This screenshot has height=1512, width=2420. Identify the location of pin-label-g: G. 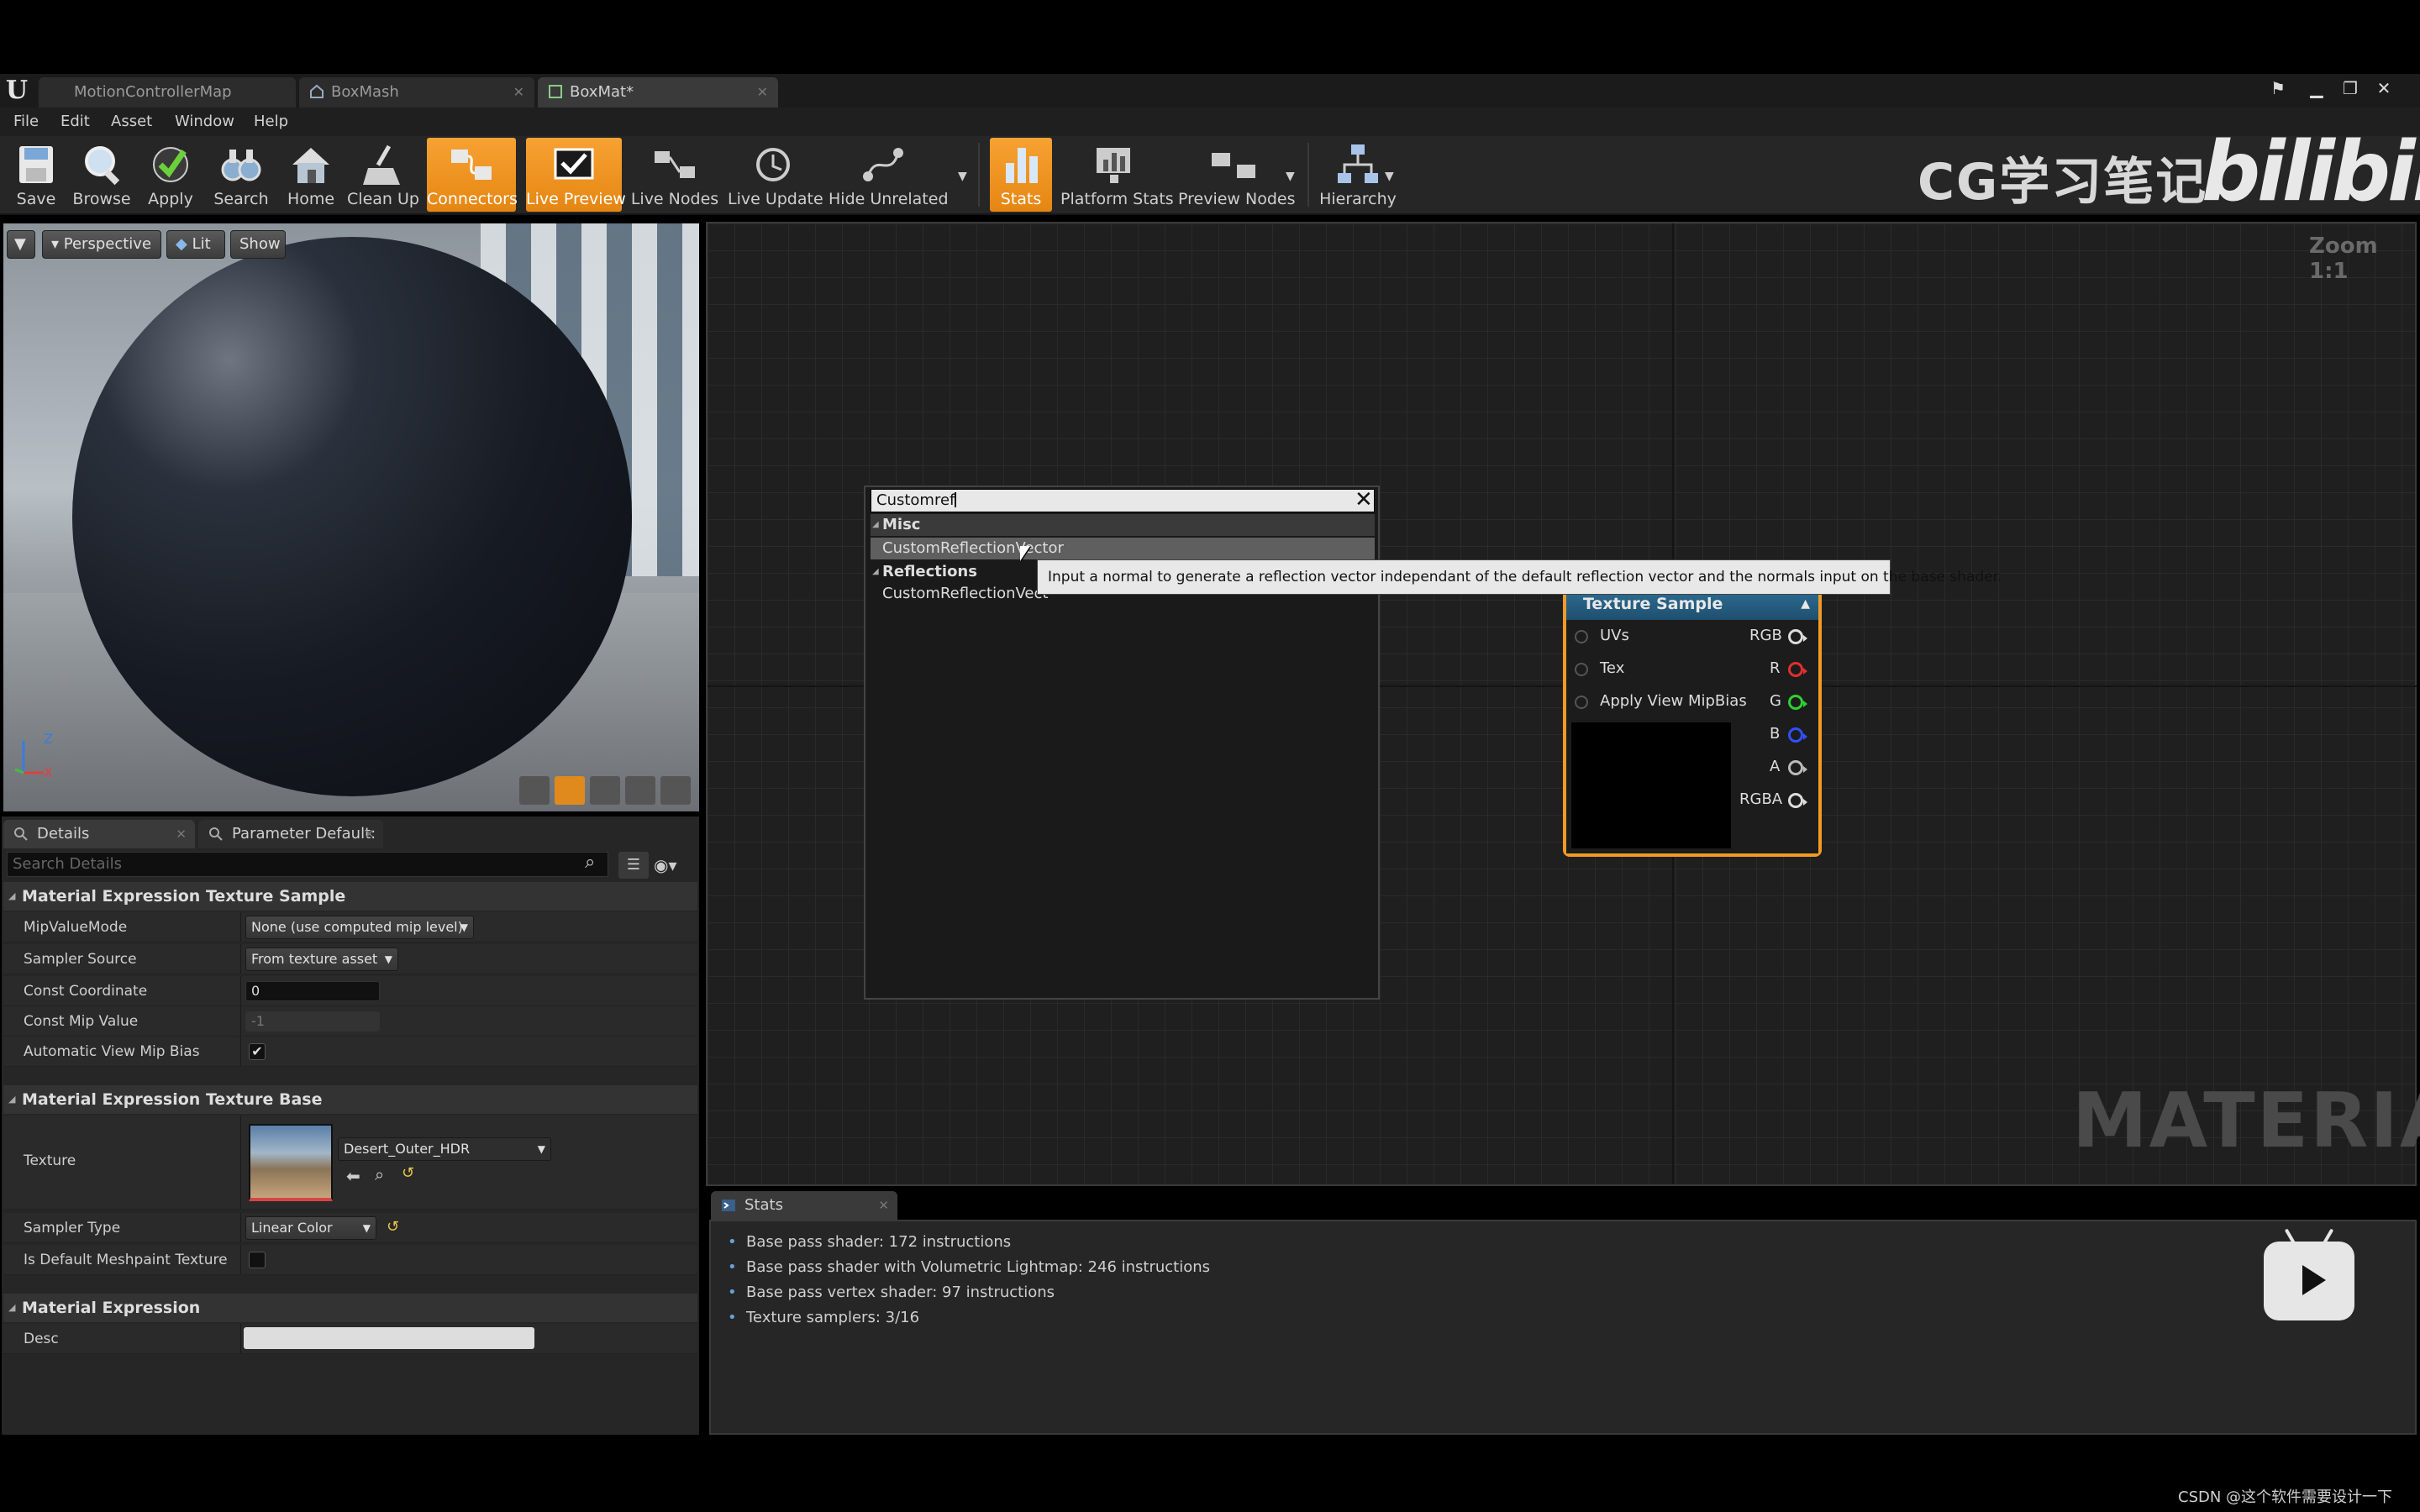
(1775, 701).